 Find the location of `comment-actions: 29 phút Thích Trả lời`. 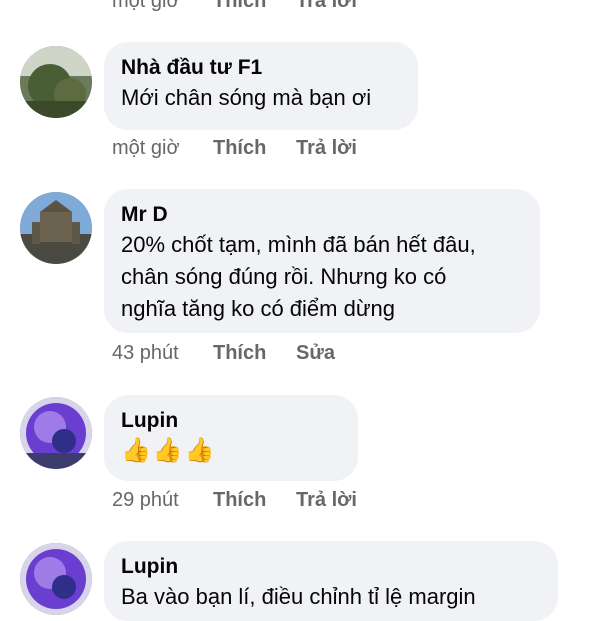

comment-actions: 29 phút Thích Trả lời is located at coordinates (234, 500).